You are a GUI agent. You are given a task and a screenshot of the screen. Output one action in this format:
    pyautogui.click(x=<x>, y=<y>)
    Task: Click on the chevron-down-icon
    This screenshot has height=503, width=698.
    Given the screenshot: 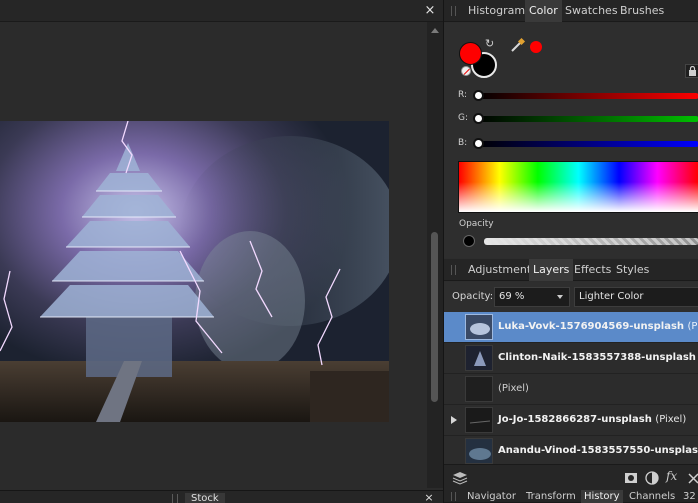 What is the action you would take?
    pyautogui.click(x=560, y=297)
    